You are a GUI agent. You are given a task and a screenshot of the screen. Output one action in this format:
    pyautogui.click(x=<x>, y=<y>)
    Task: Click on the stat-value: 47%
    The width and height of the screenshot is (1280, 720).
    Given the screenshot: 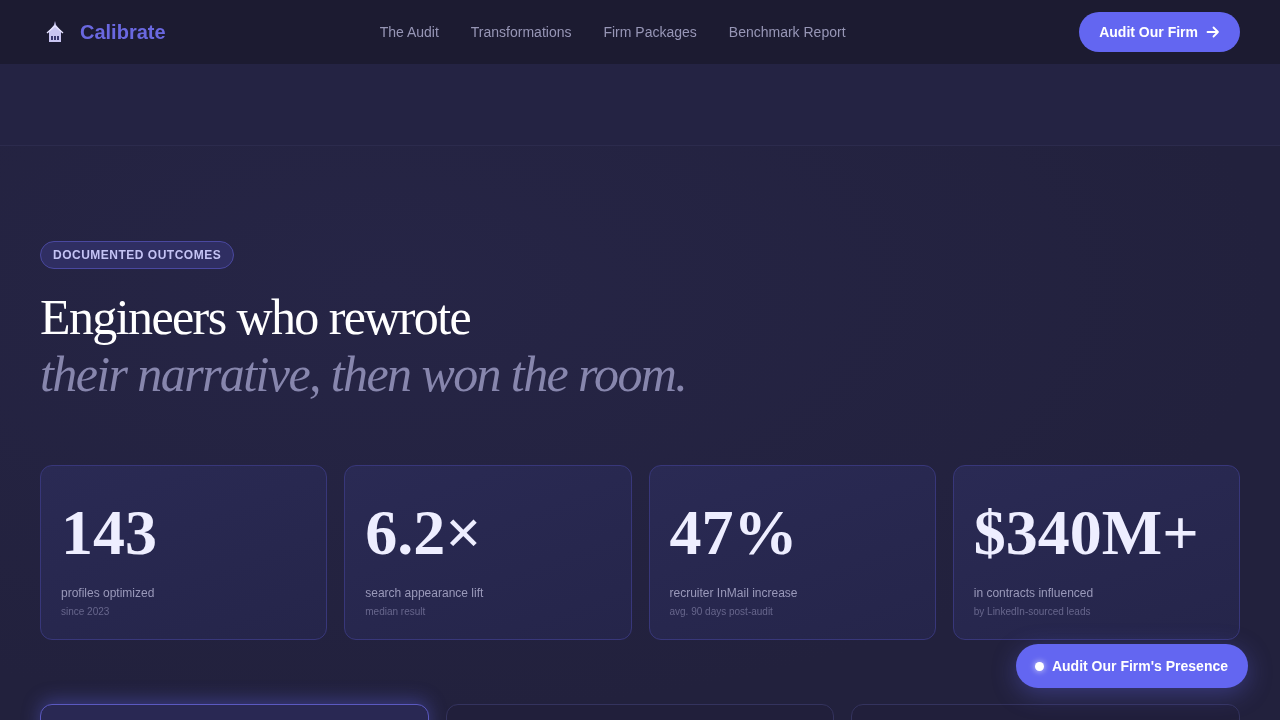 What is the action you would take?
    pyautogui.click(x=733, y=533)
    